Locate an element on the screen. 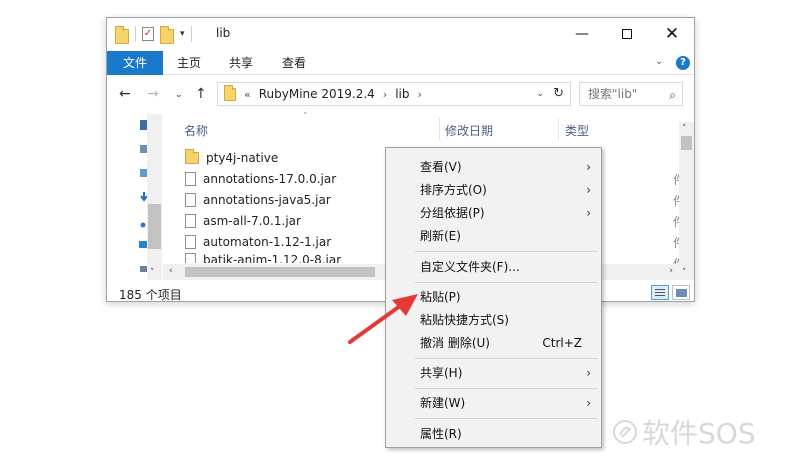 This screenshot has height=458, width=804. column-header-name: 名称 is located at coordinates (196, 130).